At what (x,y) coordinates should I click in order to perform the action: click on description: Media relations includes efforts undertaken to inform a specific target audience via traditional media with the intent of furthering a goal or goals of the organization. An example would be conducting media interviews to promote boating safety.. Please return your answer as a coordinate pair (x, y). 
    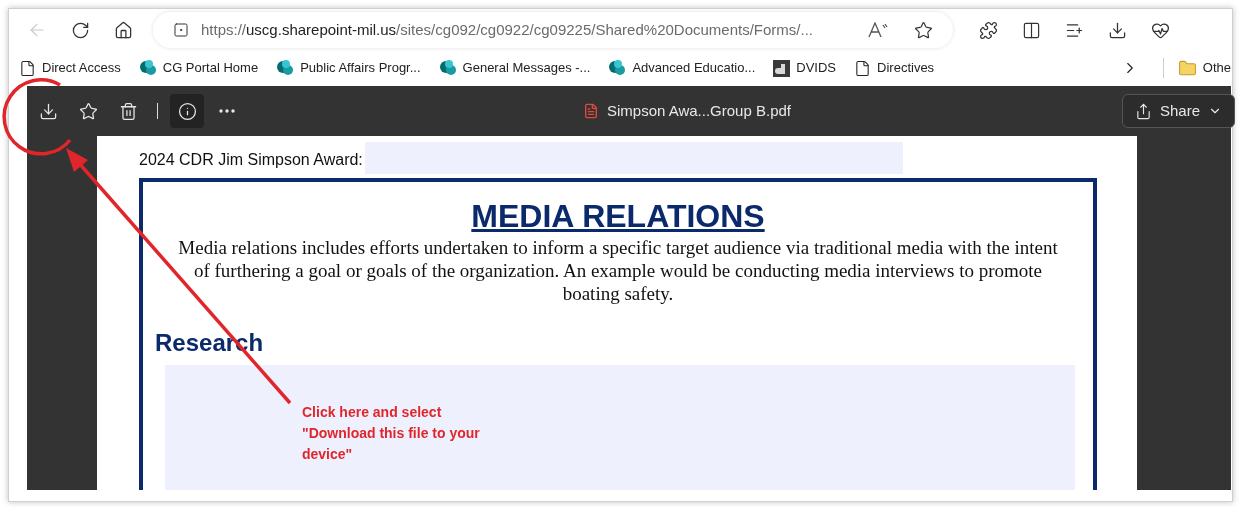
    Looking at the image, I should click on (618, 270).